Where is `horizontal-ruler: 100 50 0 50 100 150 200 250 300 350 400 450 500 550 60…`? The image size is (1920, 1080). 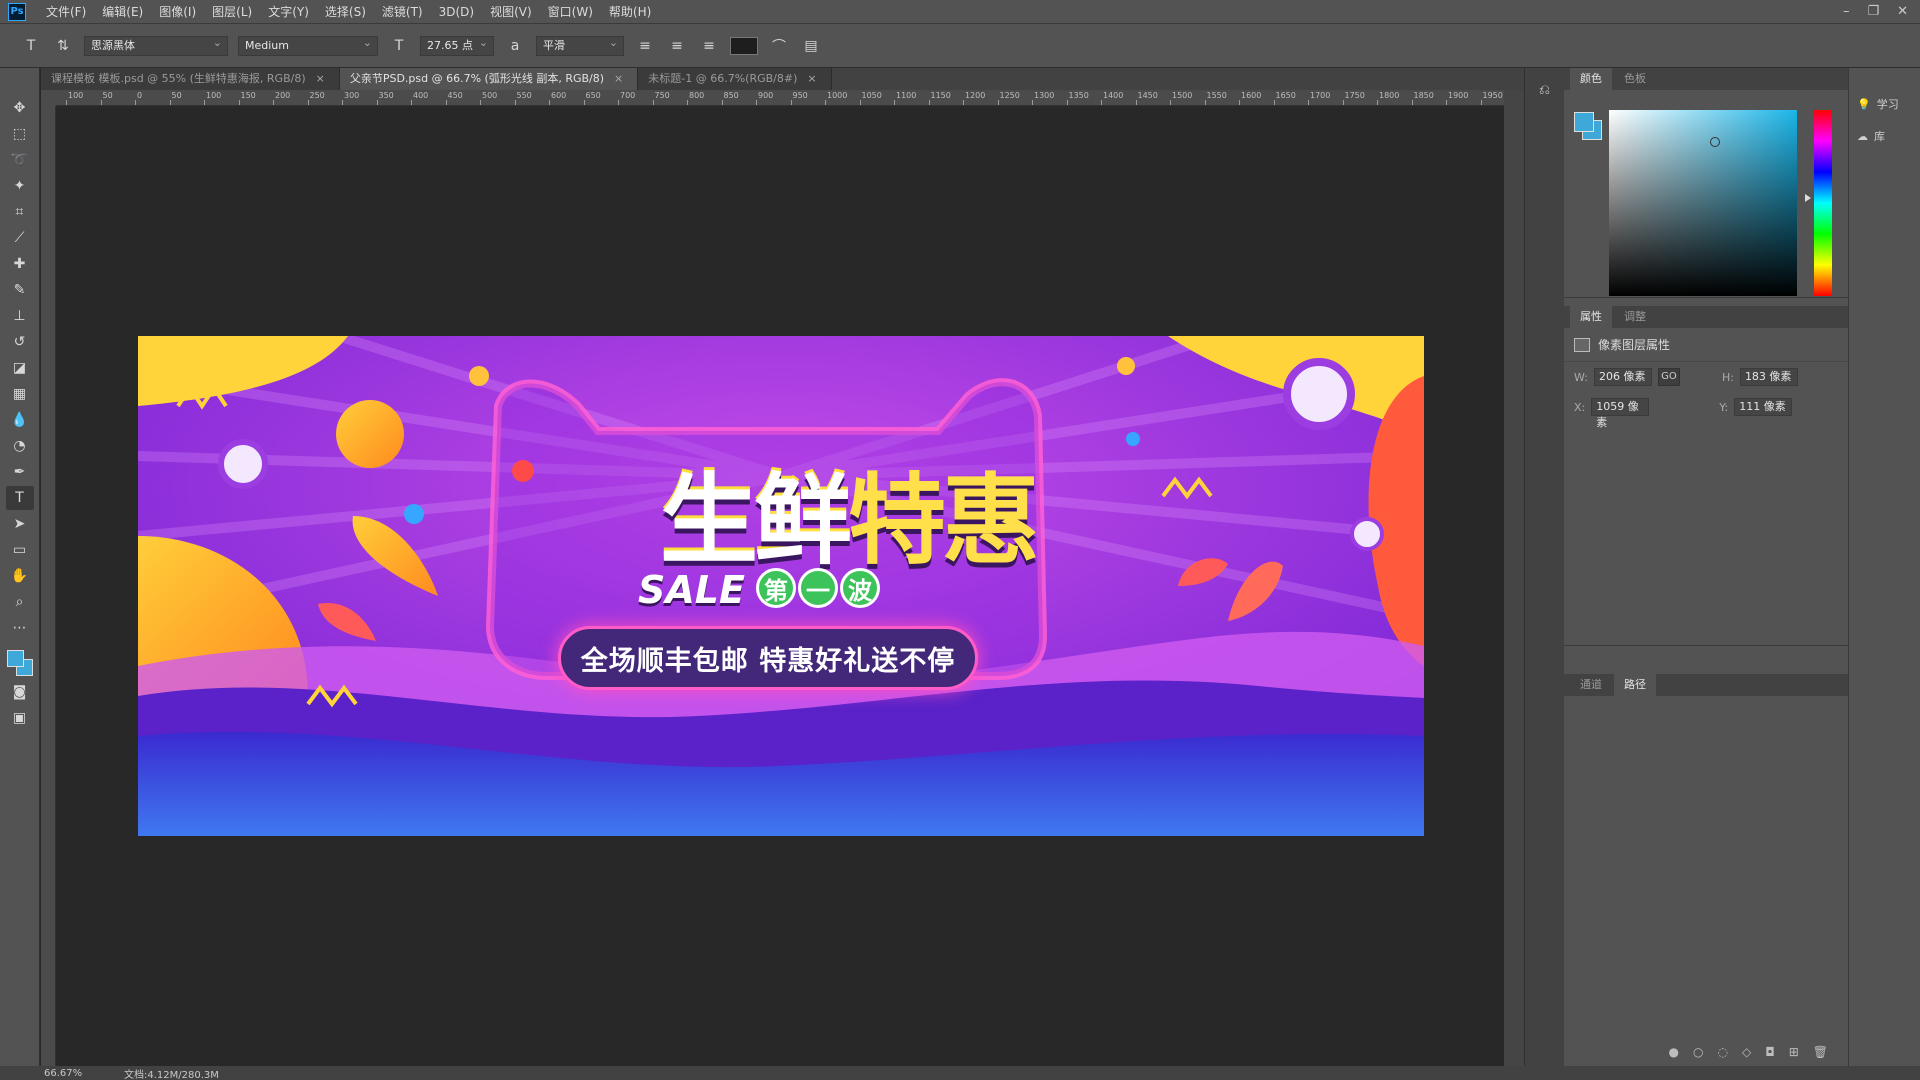 horizontal-ruler: 100 50 0 50 100 150 200 250 300 350 400 450 500 550 60… is located at coordinates (780, 98).